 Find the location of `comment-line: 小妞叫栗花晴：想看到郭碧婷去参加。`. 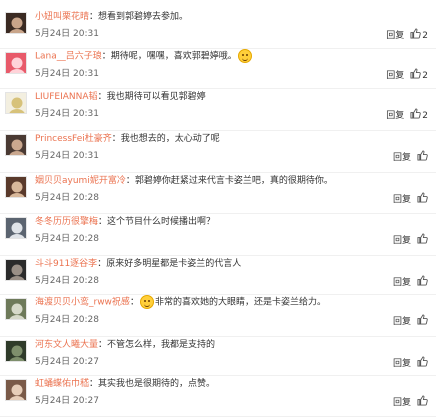

comment-line: 小妞叫栗花晴：想看到郭碧婷去参加。 is located at coordinates (111, 17).